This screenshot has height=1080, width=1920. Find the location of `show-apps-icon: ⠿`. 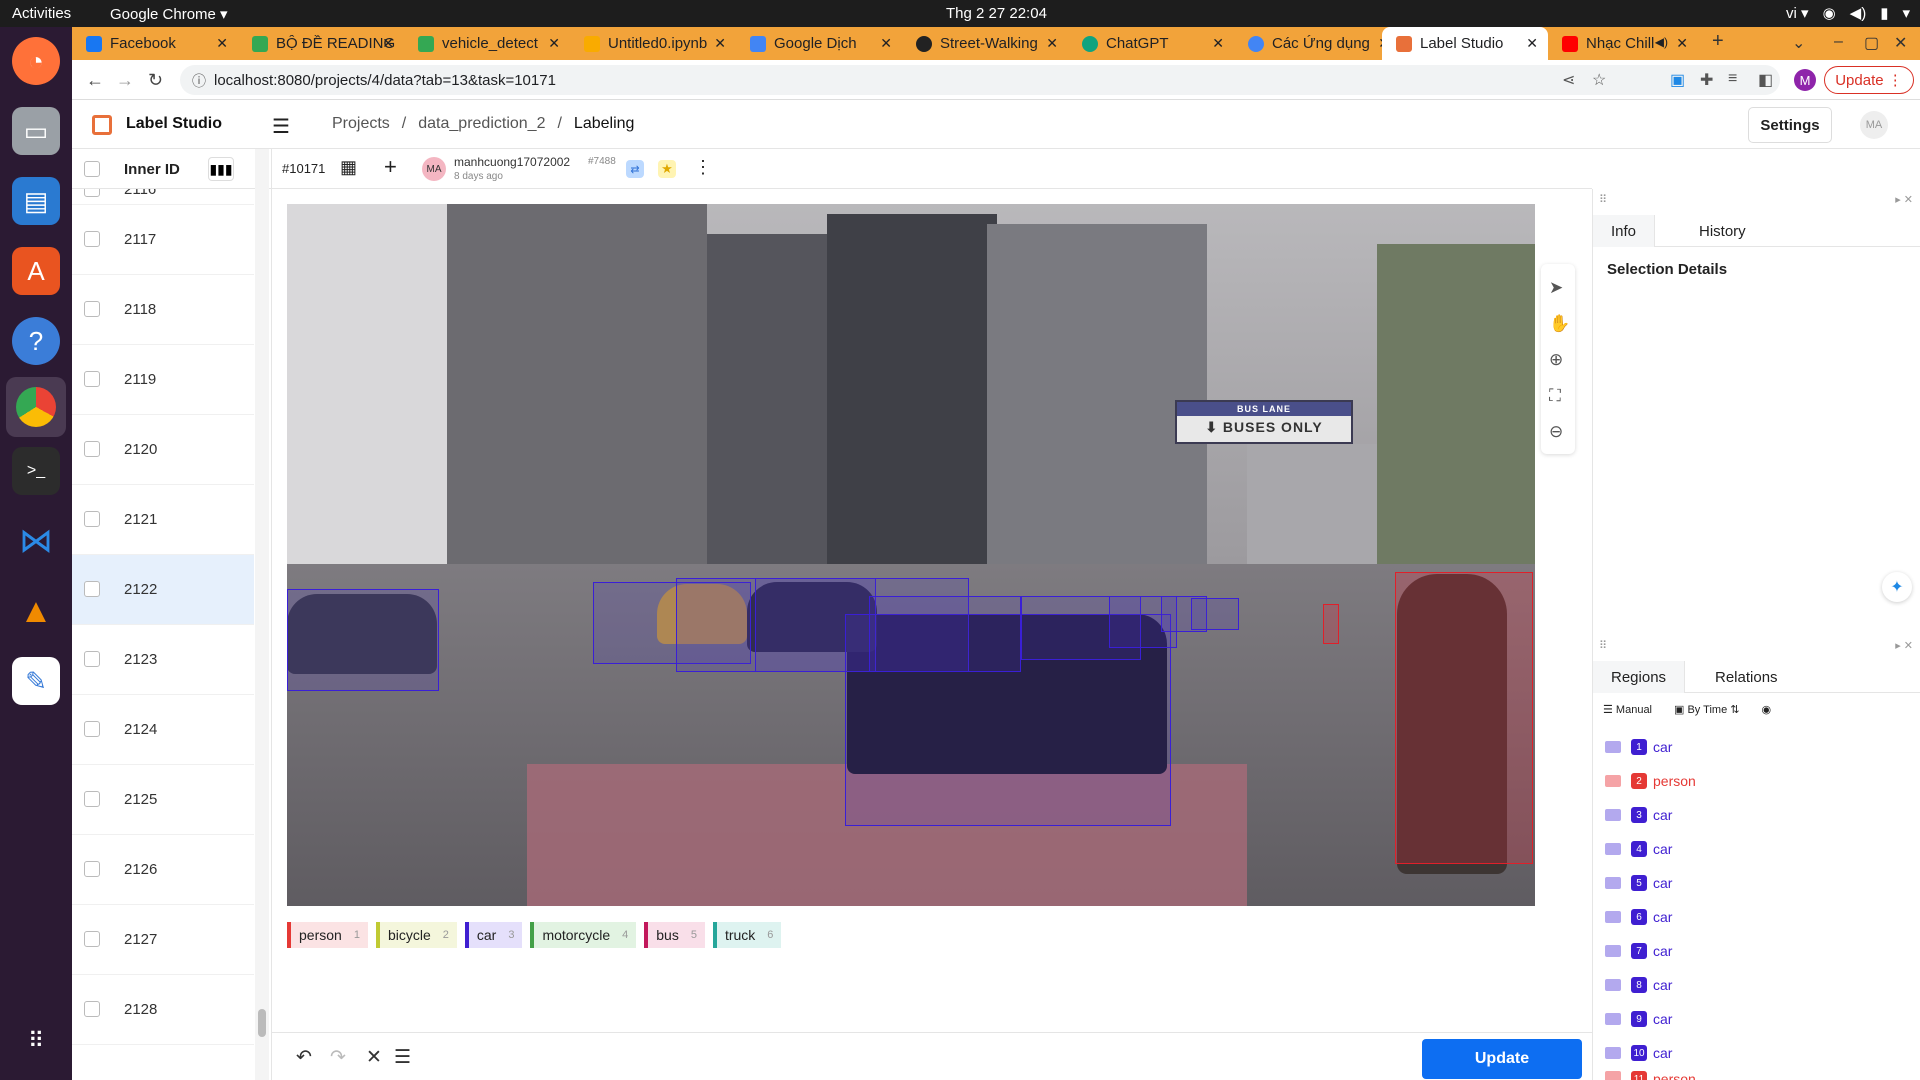

show-apps-icon: ⠿ is located at coordinates (36, 1041).